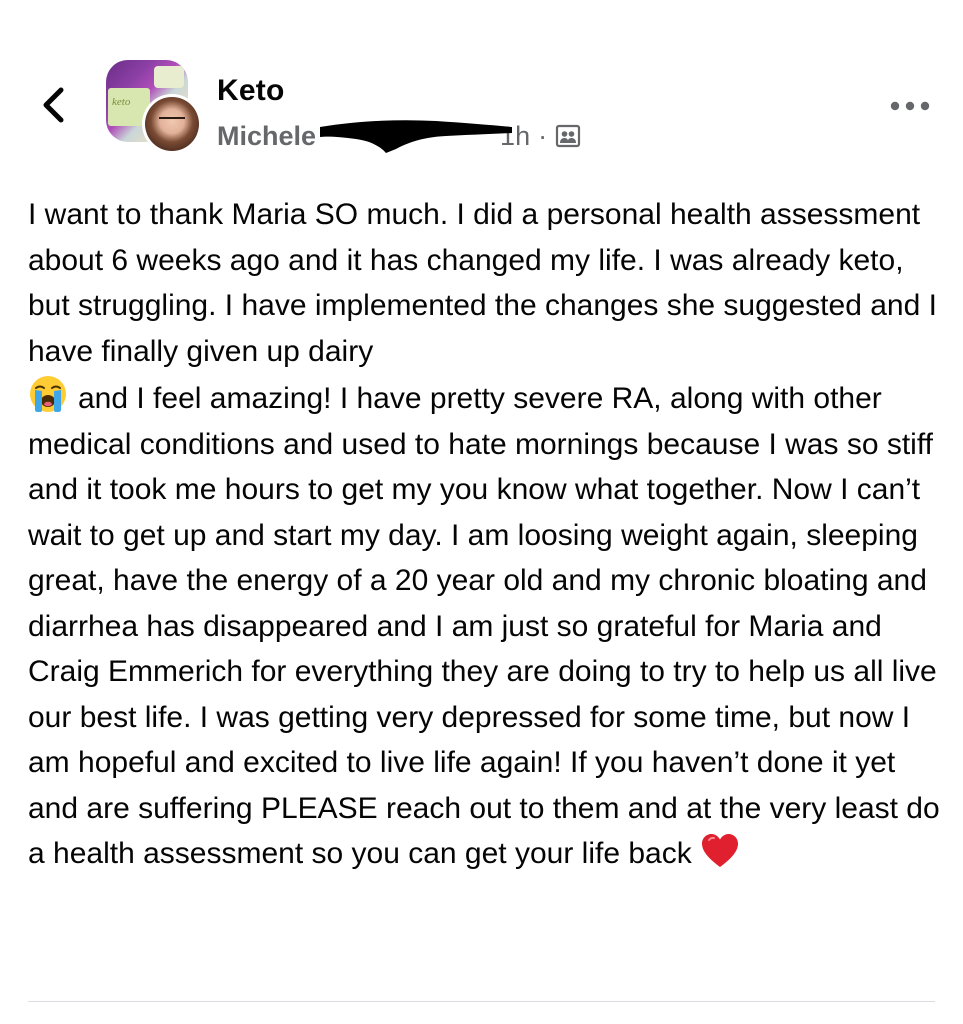 The height and width of the screenshot is (1024, 963). I want to click on post-meta: Michele 1h ·, so click(399, 136).